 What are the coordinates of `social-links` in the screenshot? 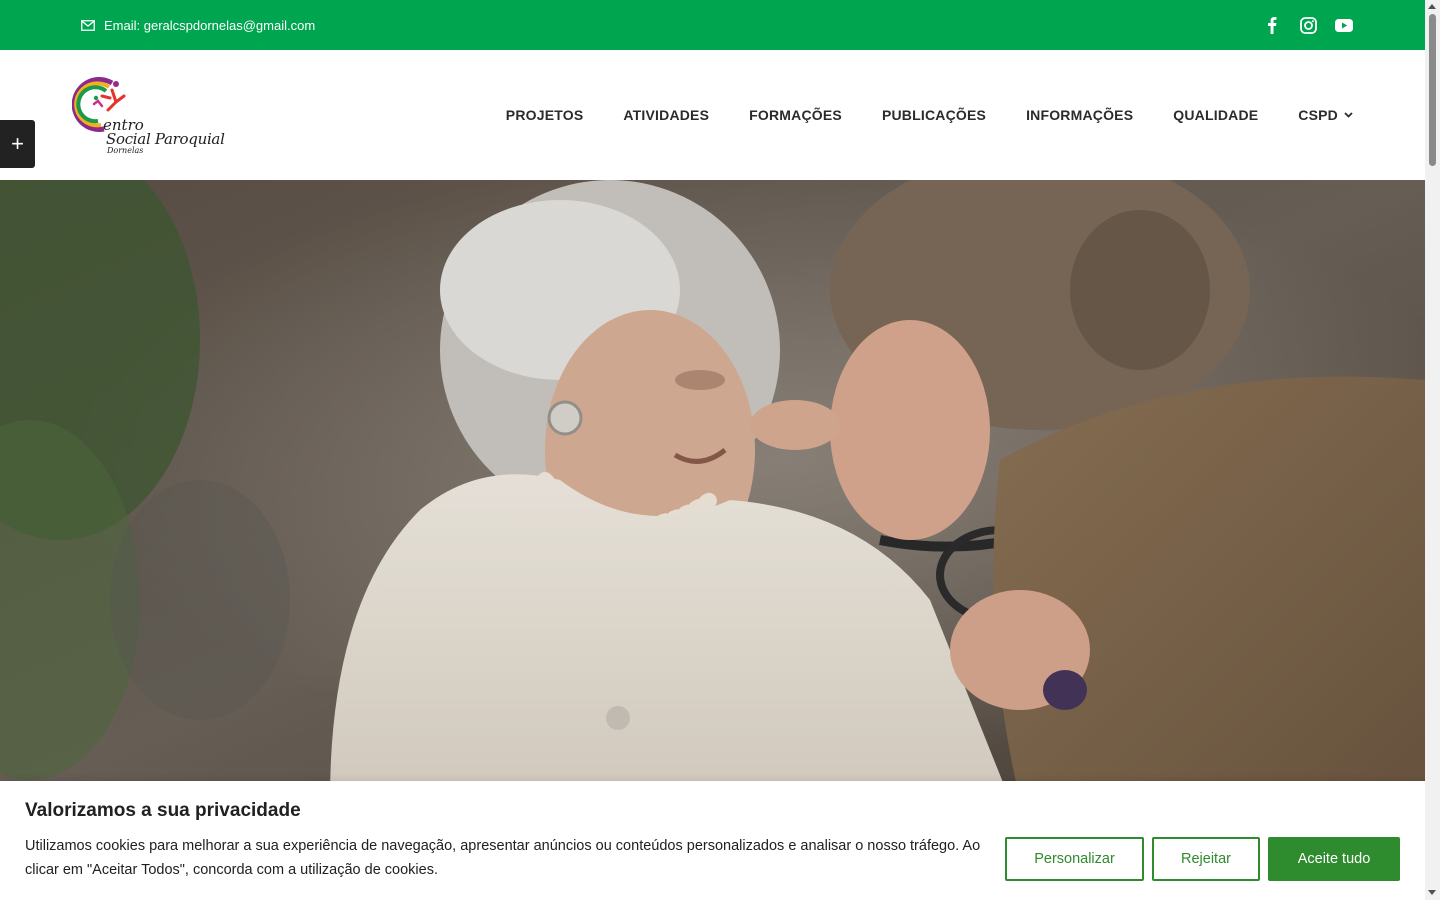 It's located at (1308, 25).